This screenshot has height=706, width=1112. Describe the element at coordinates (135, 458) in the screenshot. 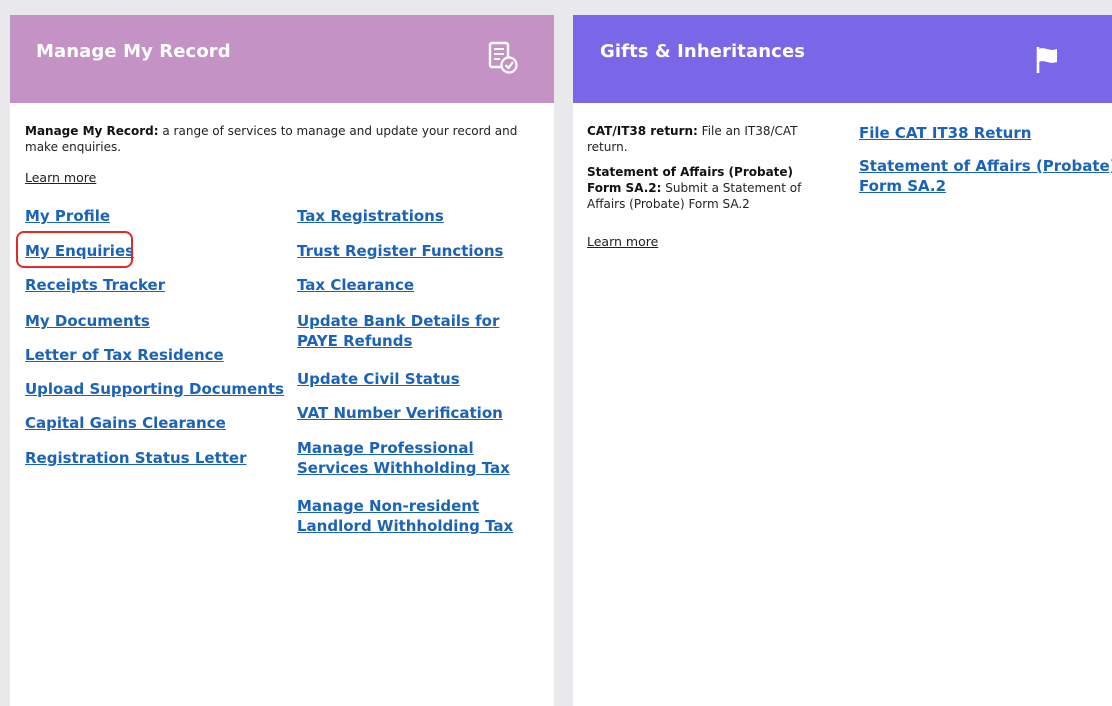

I see `link-registration-status-letter: Registration Status Letter` at that location.